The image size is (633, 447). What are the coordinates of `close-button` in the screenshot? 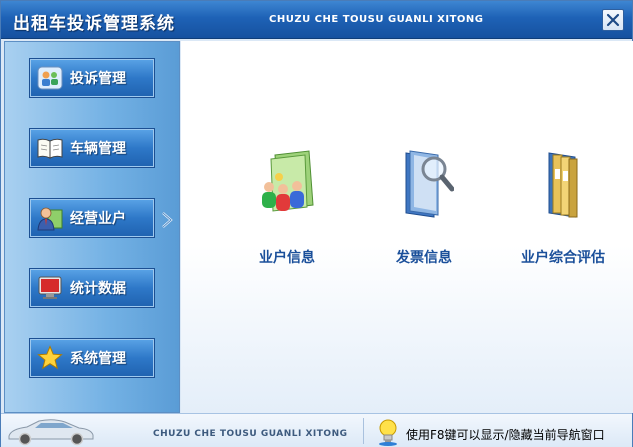 It's located at (613, 20).